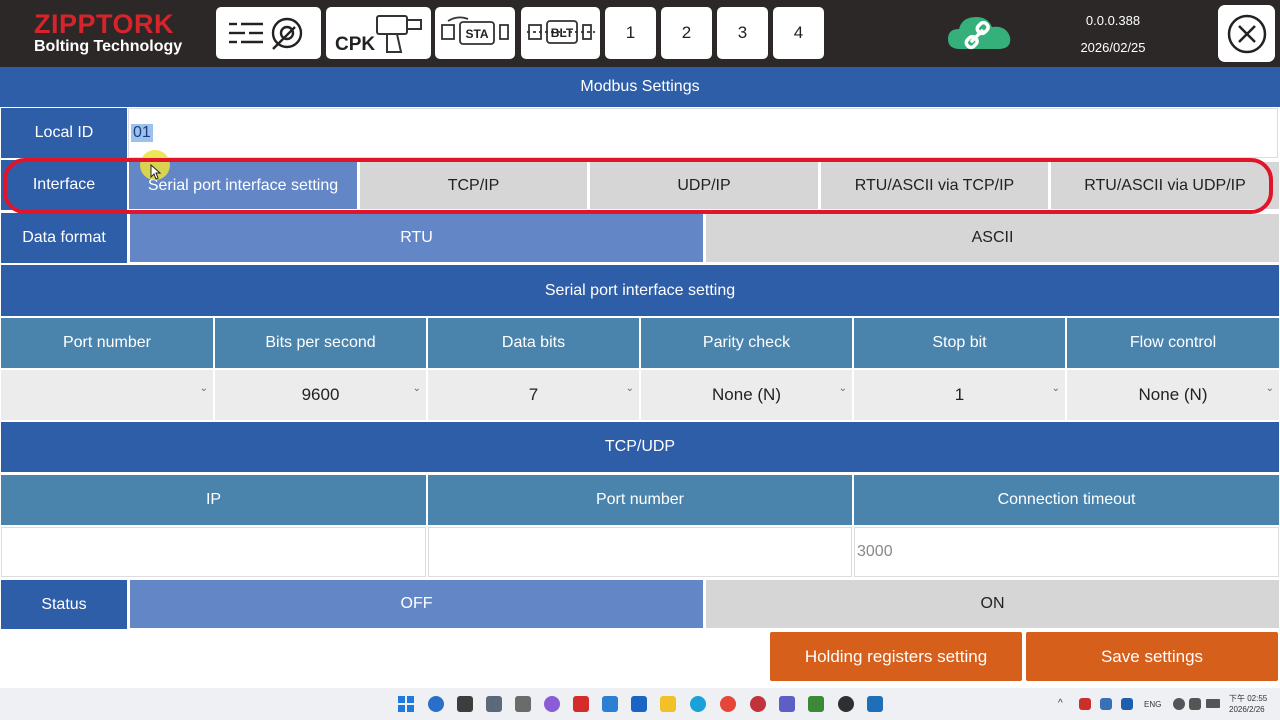  Describe the element at coordinates (533, 343) in the screenshot. I see `serial-col-data-bits: Data bits` at that location.